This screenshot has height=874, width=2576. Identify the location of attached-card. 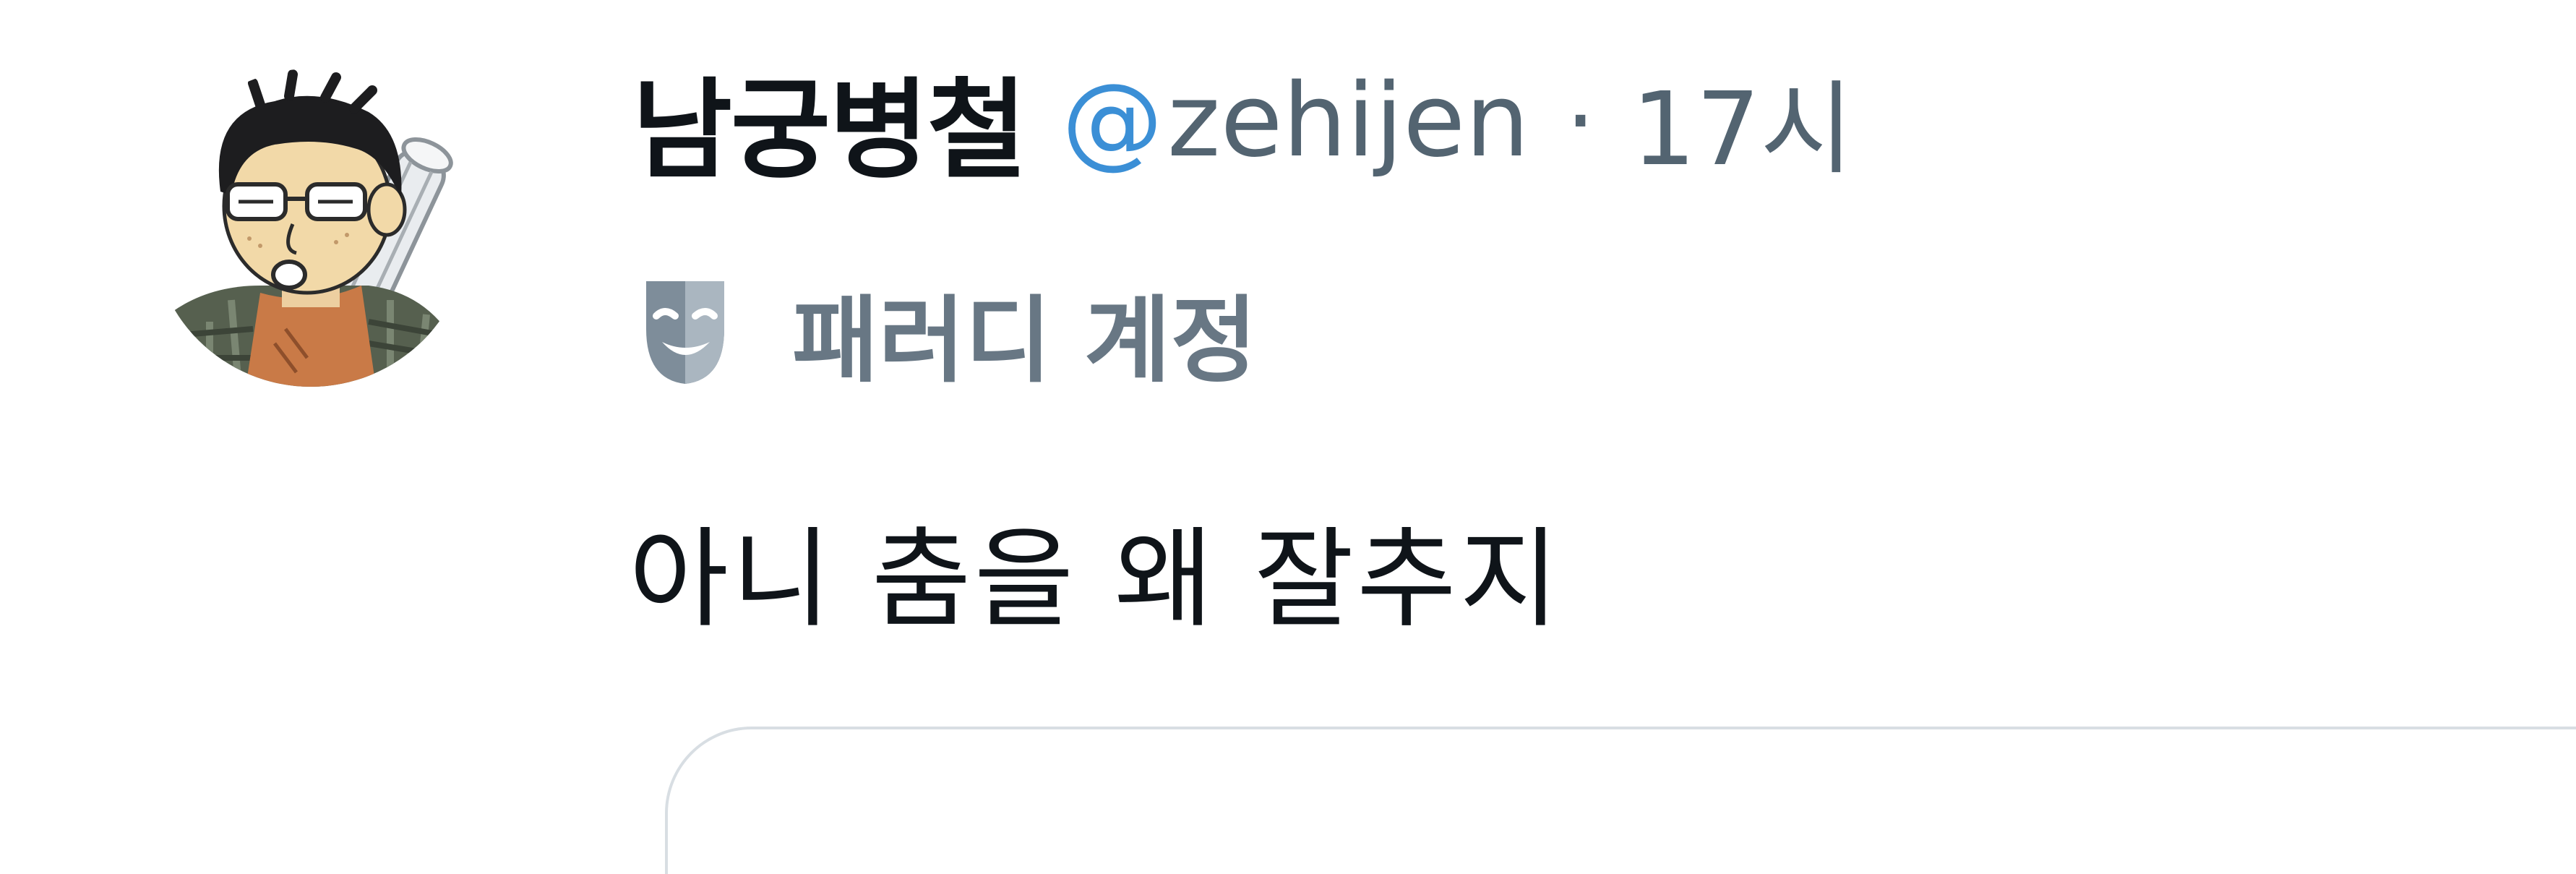
(1620, 801).